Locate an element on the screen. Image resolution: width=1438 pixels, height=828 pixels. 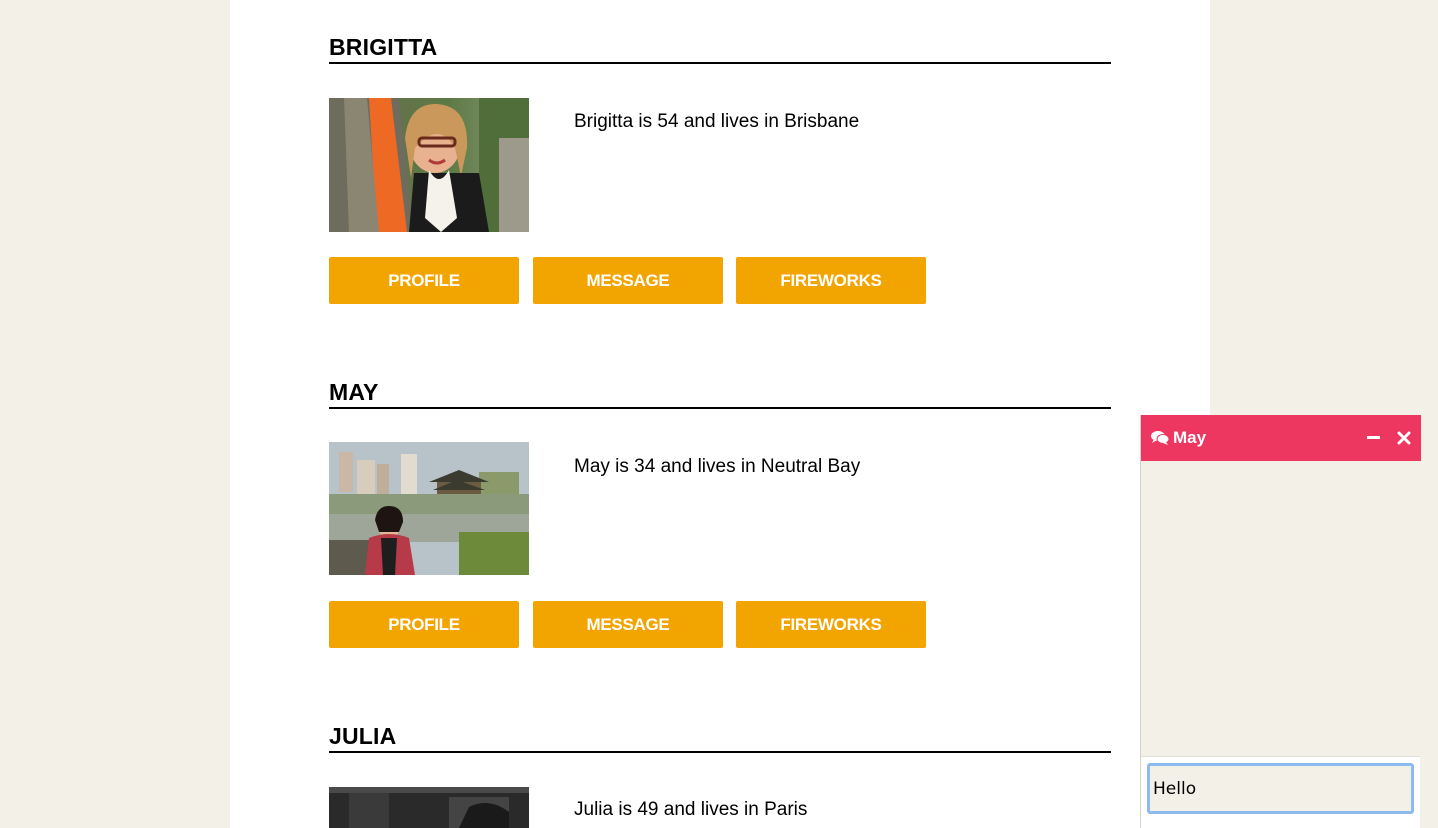
chat-composer is located at coordinates (1280, 792).